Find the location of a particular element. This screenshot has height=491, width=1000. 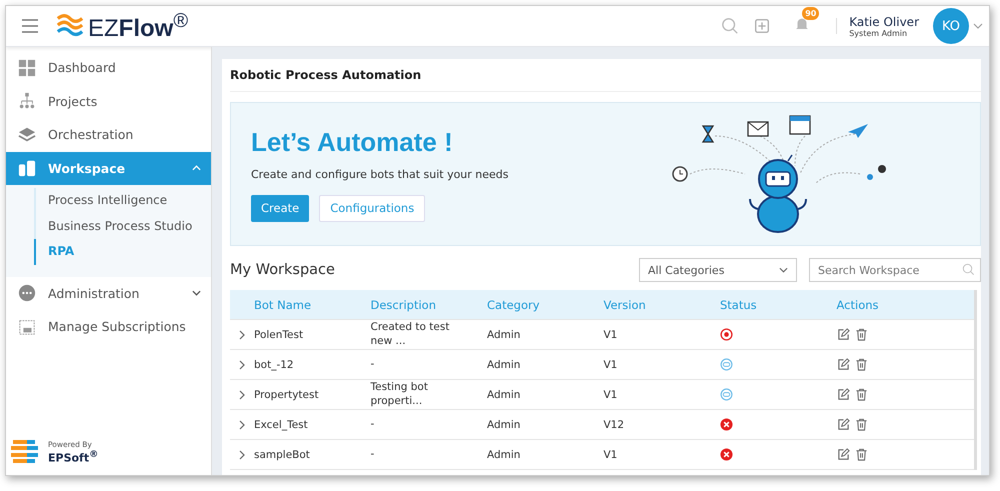

section-title: My Workspace is located at coordinates (282, 270).